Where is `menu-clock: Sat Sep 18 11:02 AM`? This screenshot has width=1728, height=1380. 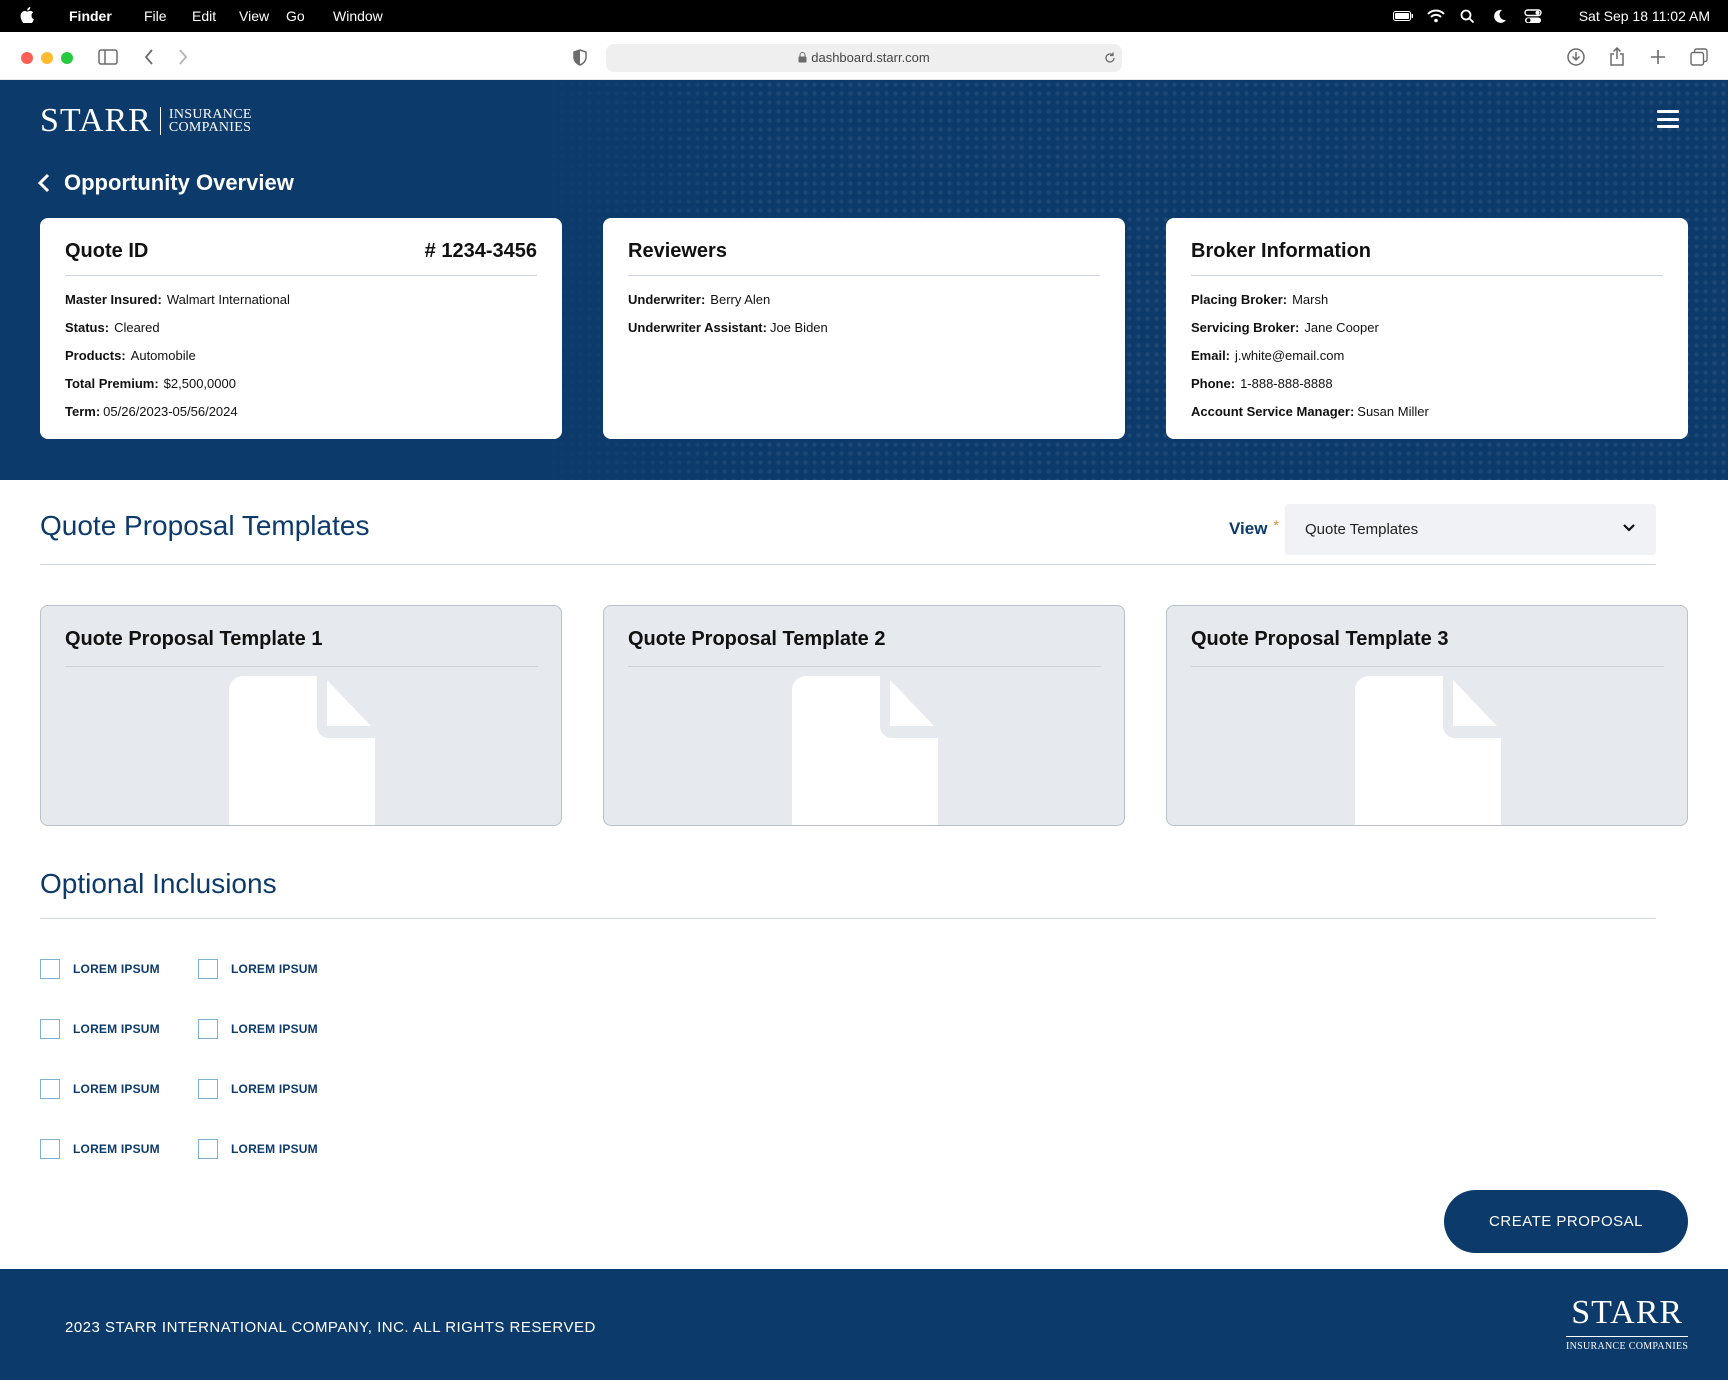 menu-clock: Sat Sep 18 11:02 AM is located at coordinates (1644, 16).